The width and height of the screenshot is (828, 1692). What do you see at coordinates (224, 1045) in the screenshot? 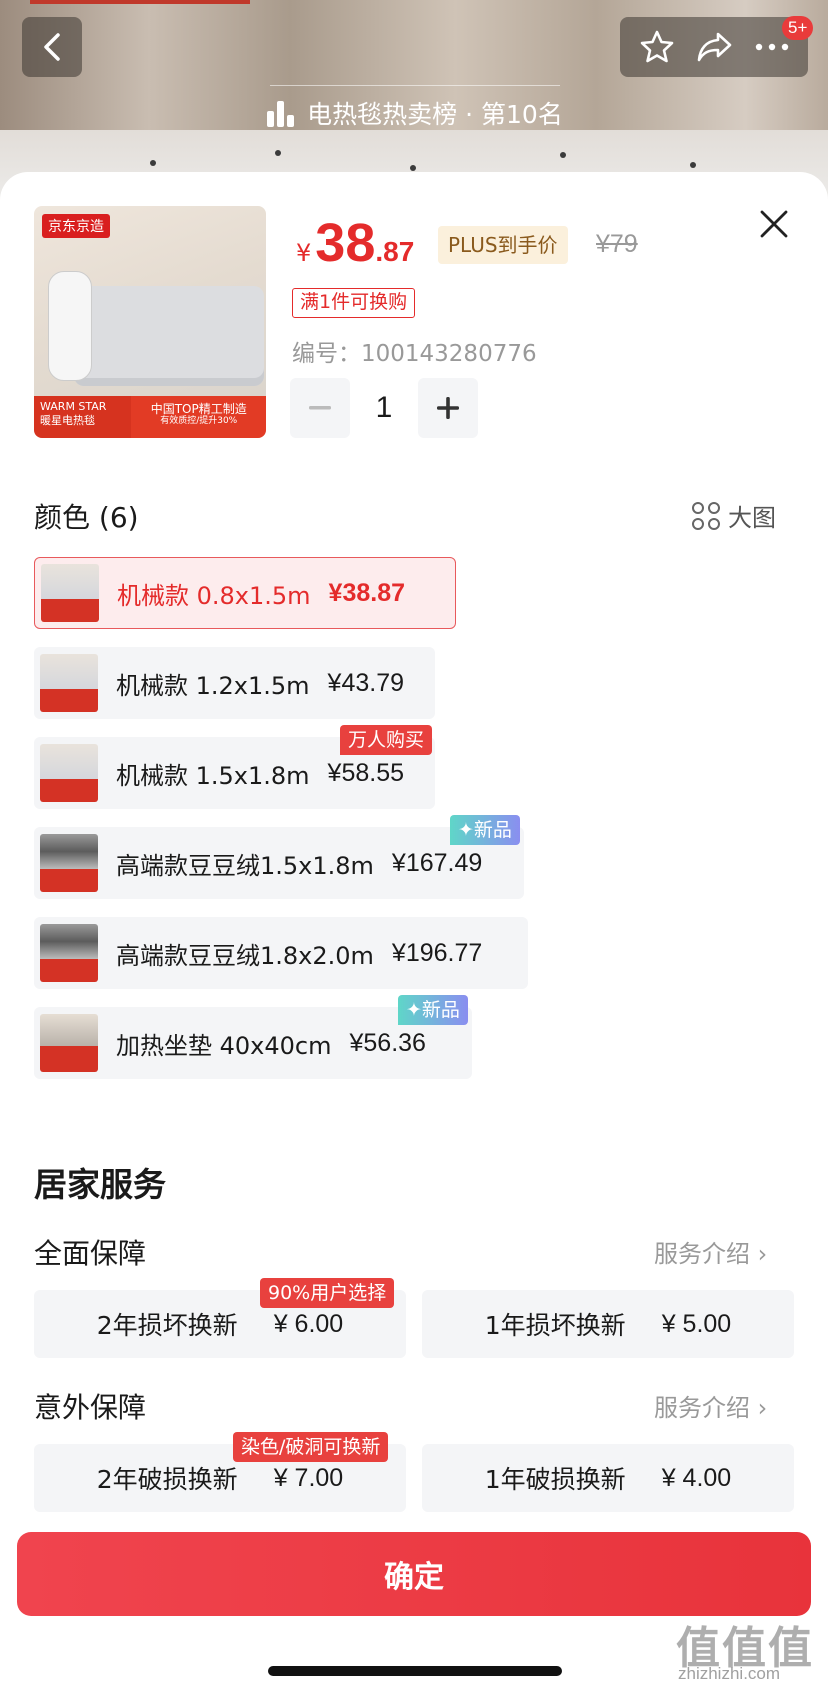
I see `option-name: 加热坐垫 40x40cm` at bounding box center [224, 1045].